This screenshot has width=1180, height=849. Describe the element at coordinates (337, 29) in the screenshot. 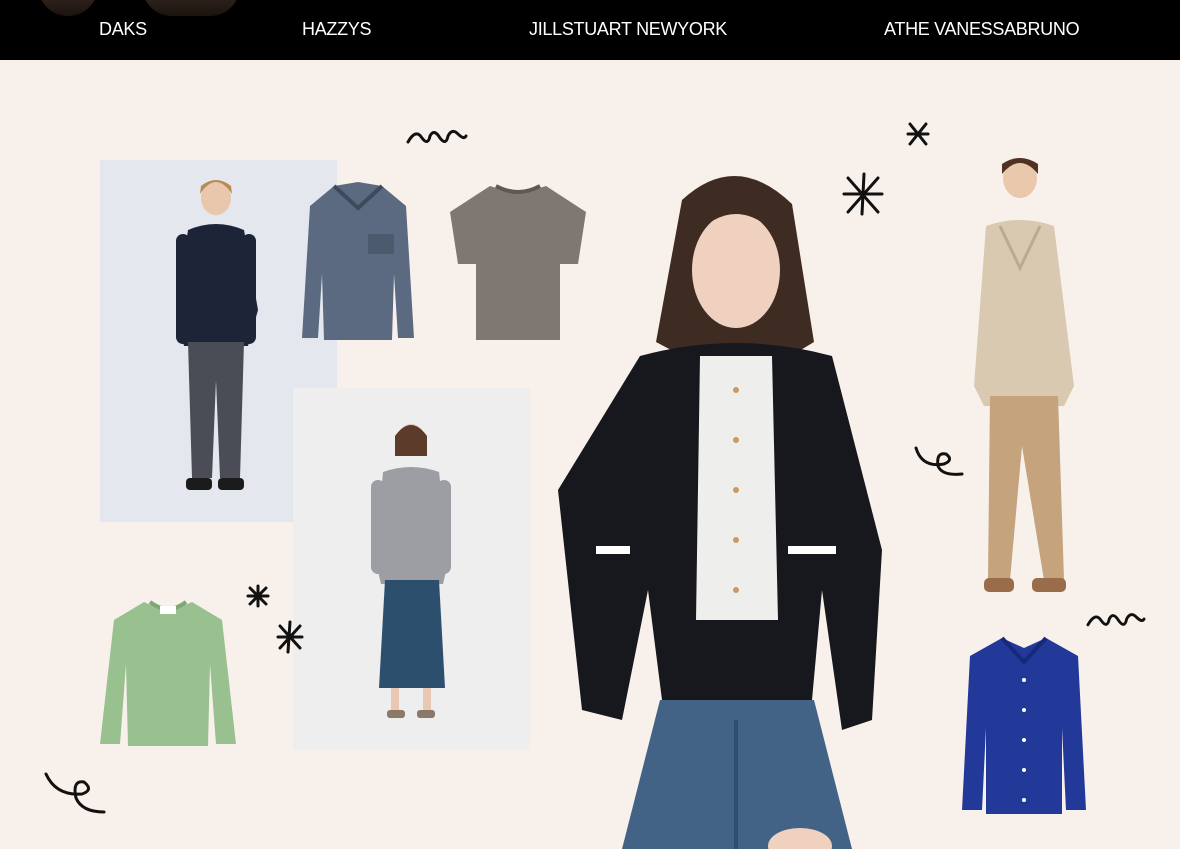

I see `brand-link-hazzys: HAZZYS` at that location.